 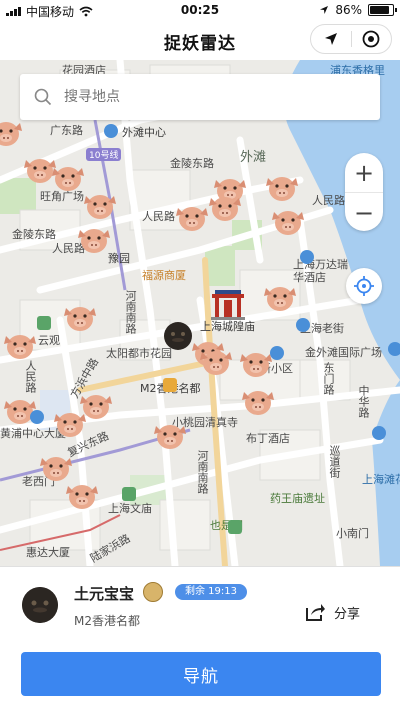 I want to click on navigation-arrow-icon, so click(x=330, y=39).